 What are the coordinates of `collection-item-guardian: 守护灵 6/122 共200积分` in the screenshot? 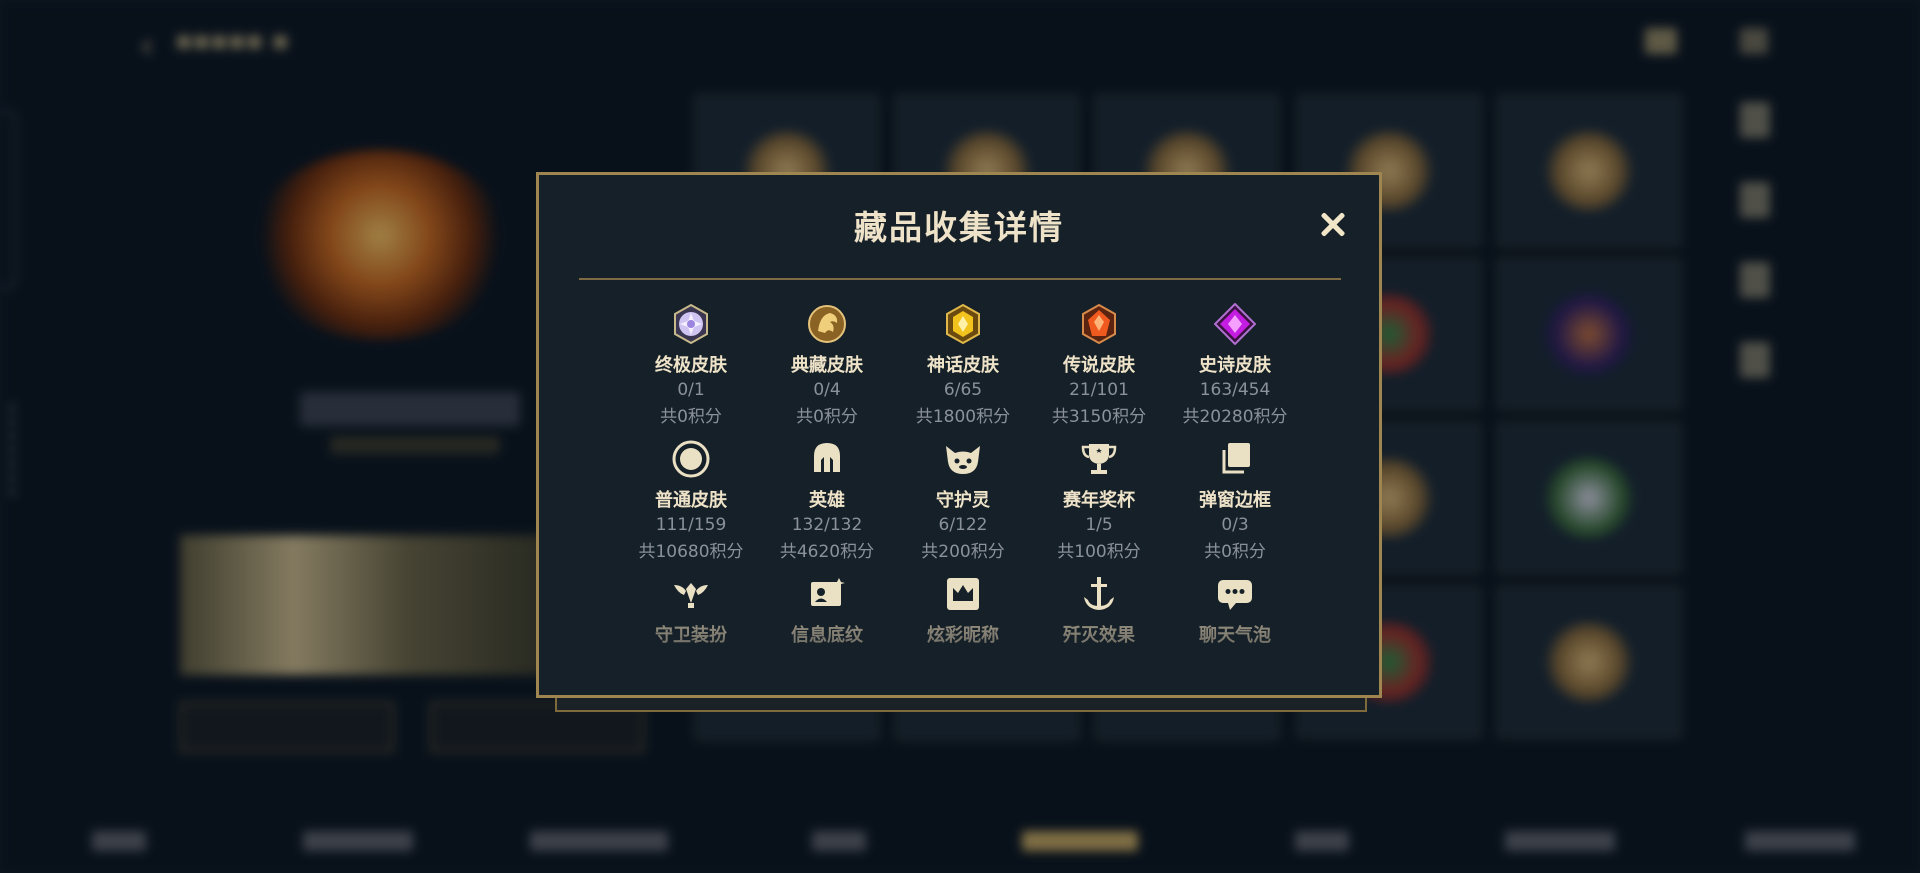 It's located at (963, 497).